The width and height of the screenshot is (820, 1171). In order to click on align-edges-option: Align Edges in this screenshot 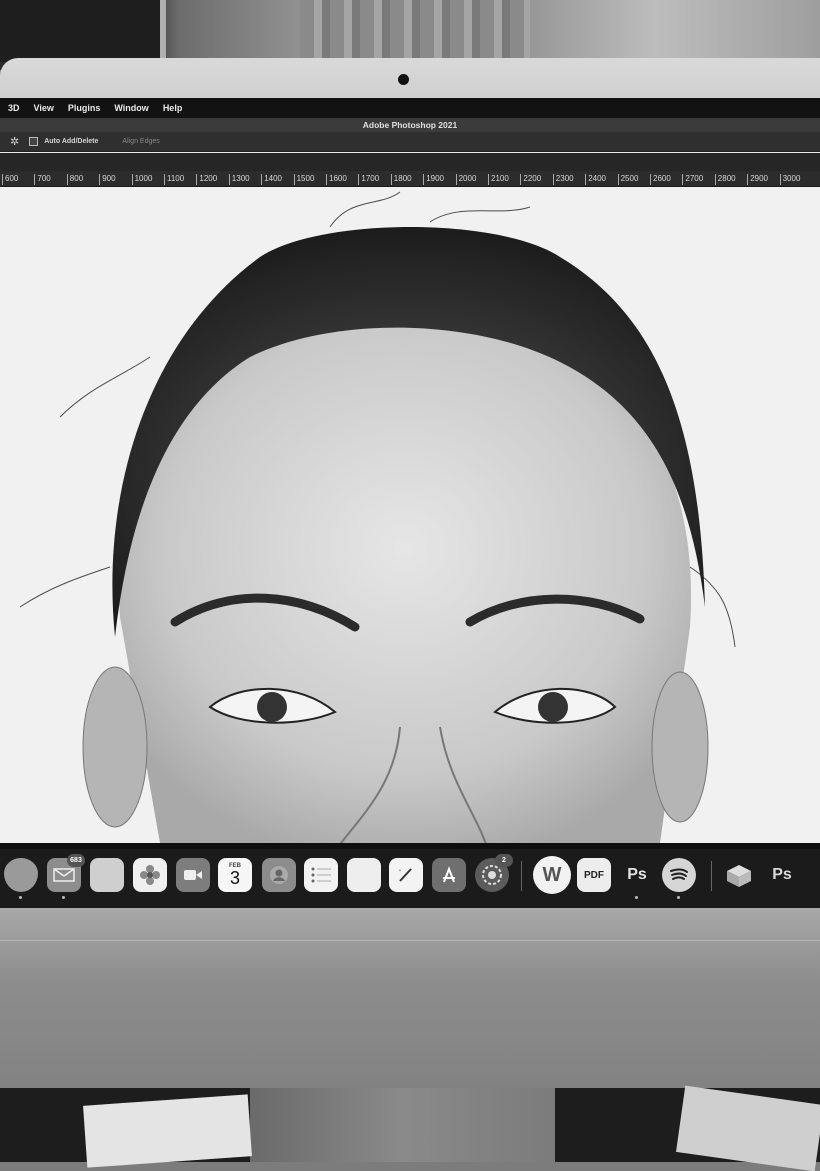, I will do `click(140, 141)`.